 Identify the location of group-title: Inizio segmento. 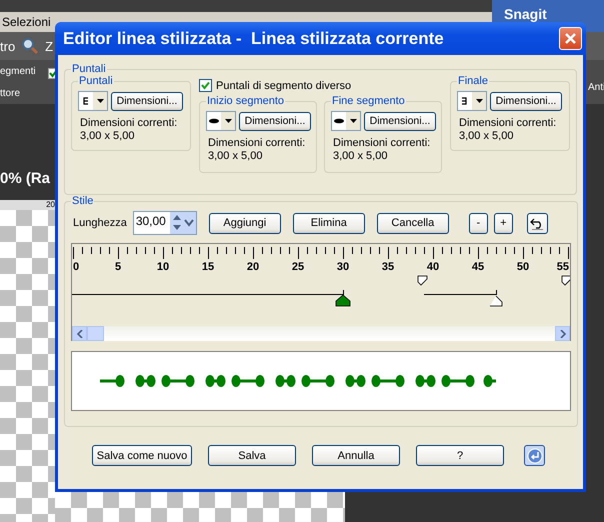
(246, 101).